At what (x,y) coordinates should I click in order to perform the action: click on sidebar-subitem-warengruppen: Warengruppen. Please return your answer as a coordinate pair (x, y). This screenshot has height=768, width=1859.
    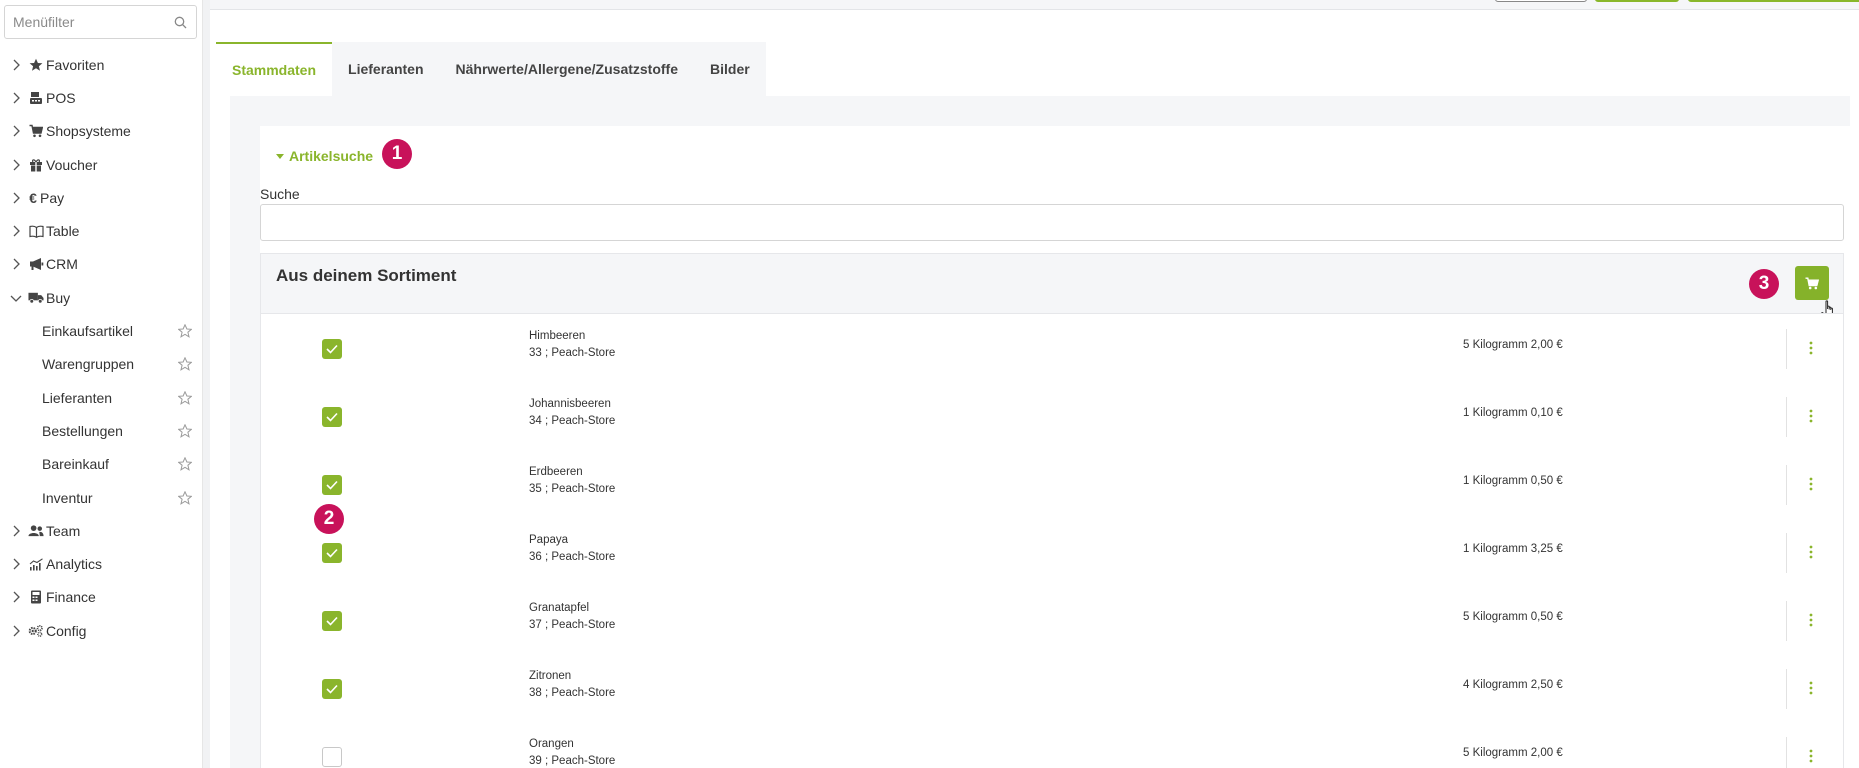
    Looking at the image, I should click on (101, 364).